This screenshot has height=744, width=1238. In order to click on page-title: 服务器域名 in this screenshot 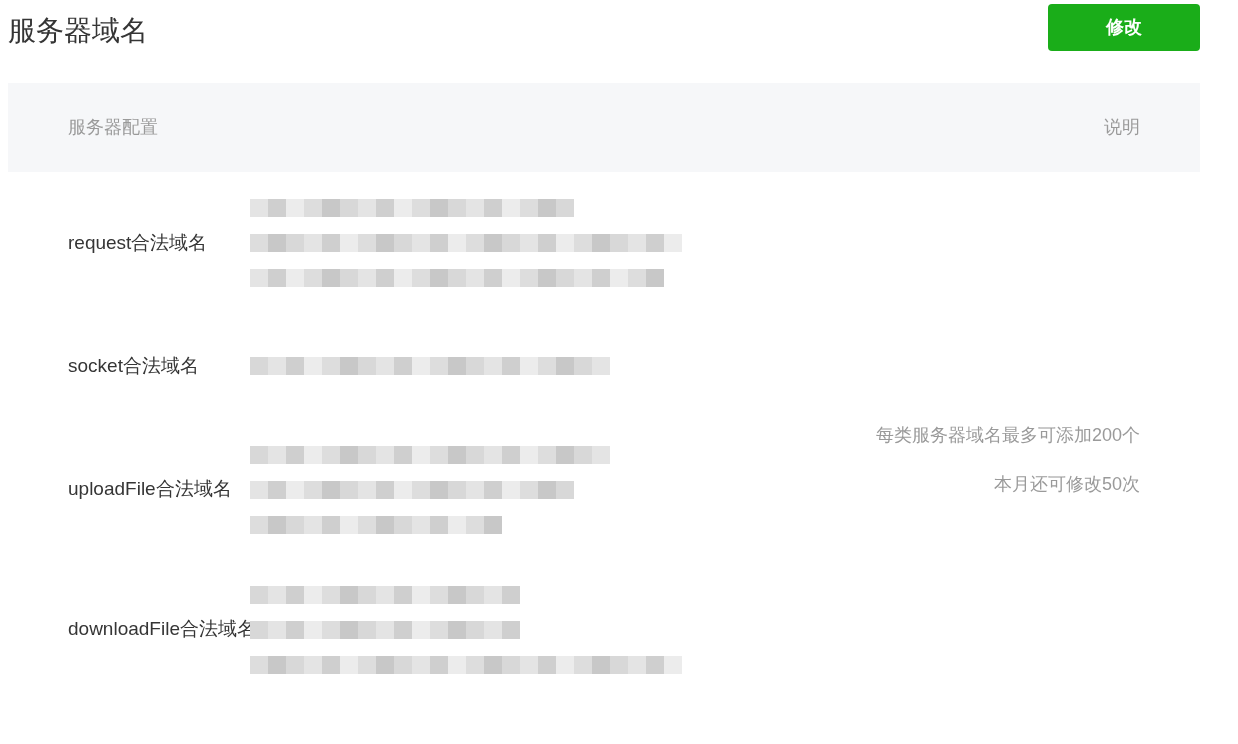, I will do `click(78, 31)`.